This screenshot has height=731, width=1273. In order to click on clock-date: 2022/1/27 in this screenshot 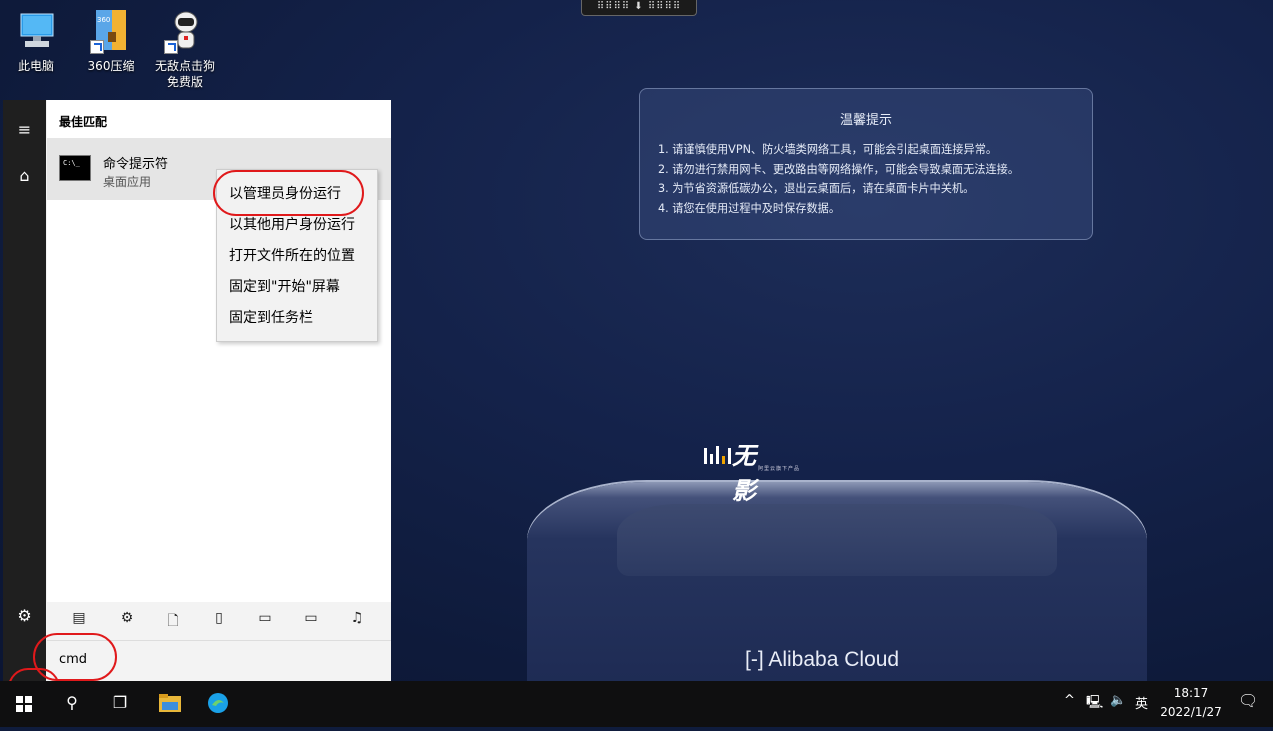, I will do `click(1191, 712)`.